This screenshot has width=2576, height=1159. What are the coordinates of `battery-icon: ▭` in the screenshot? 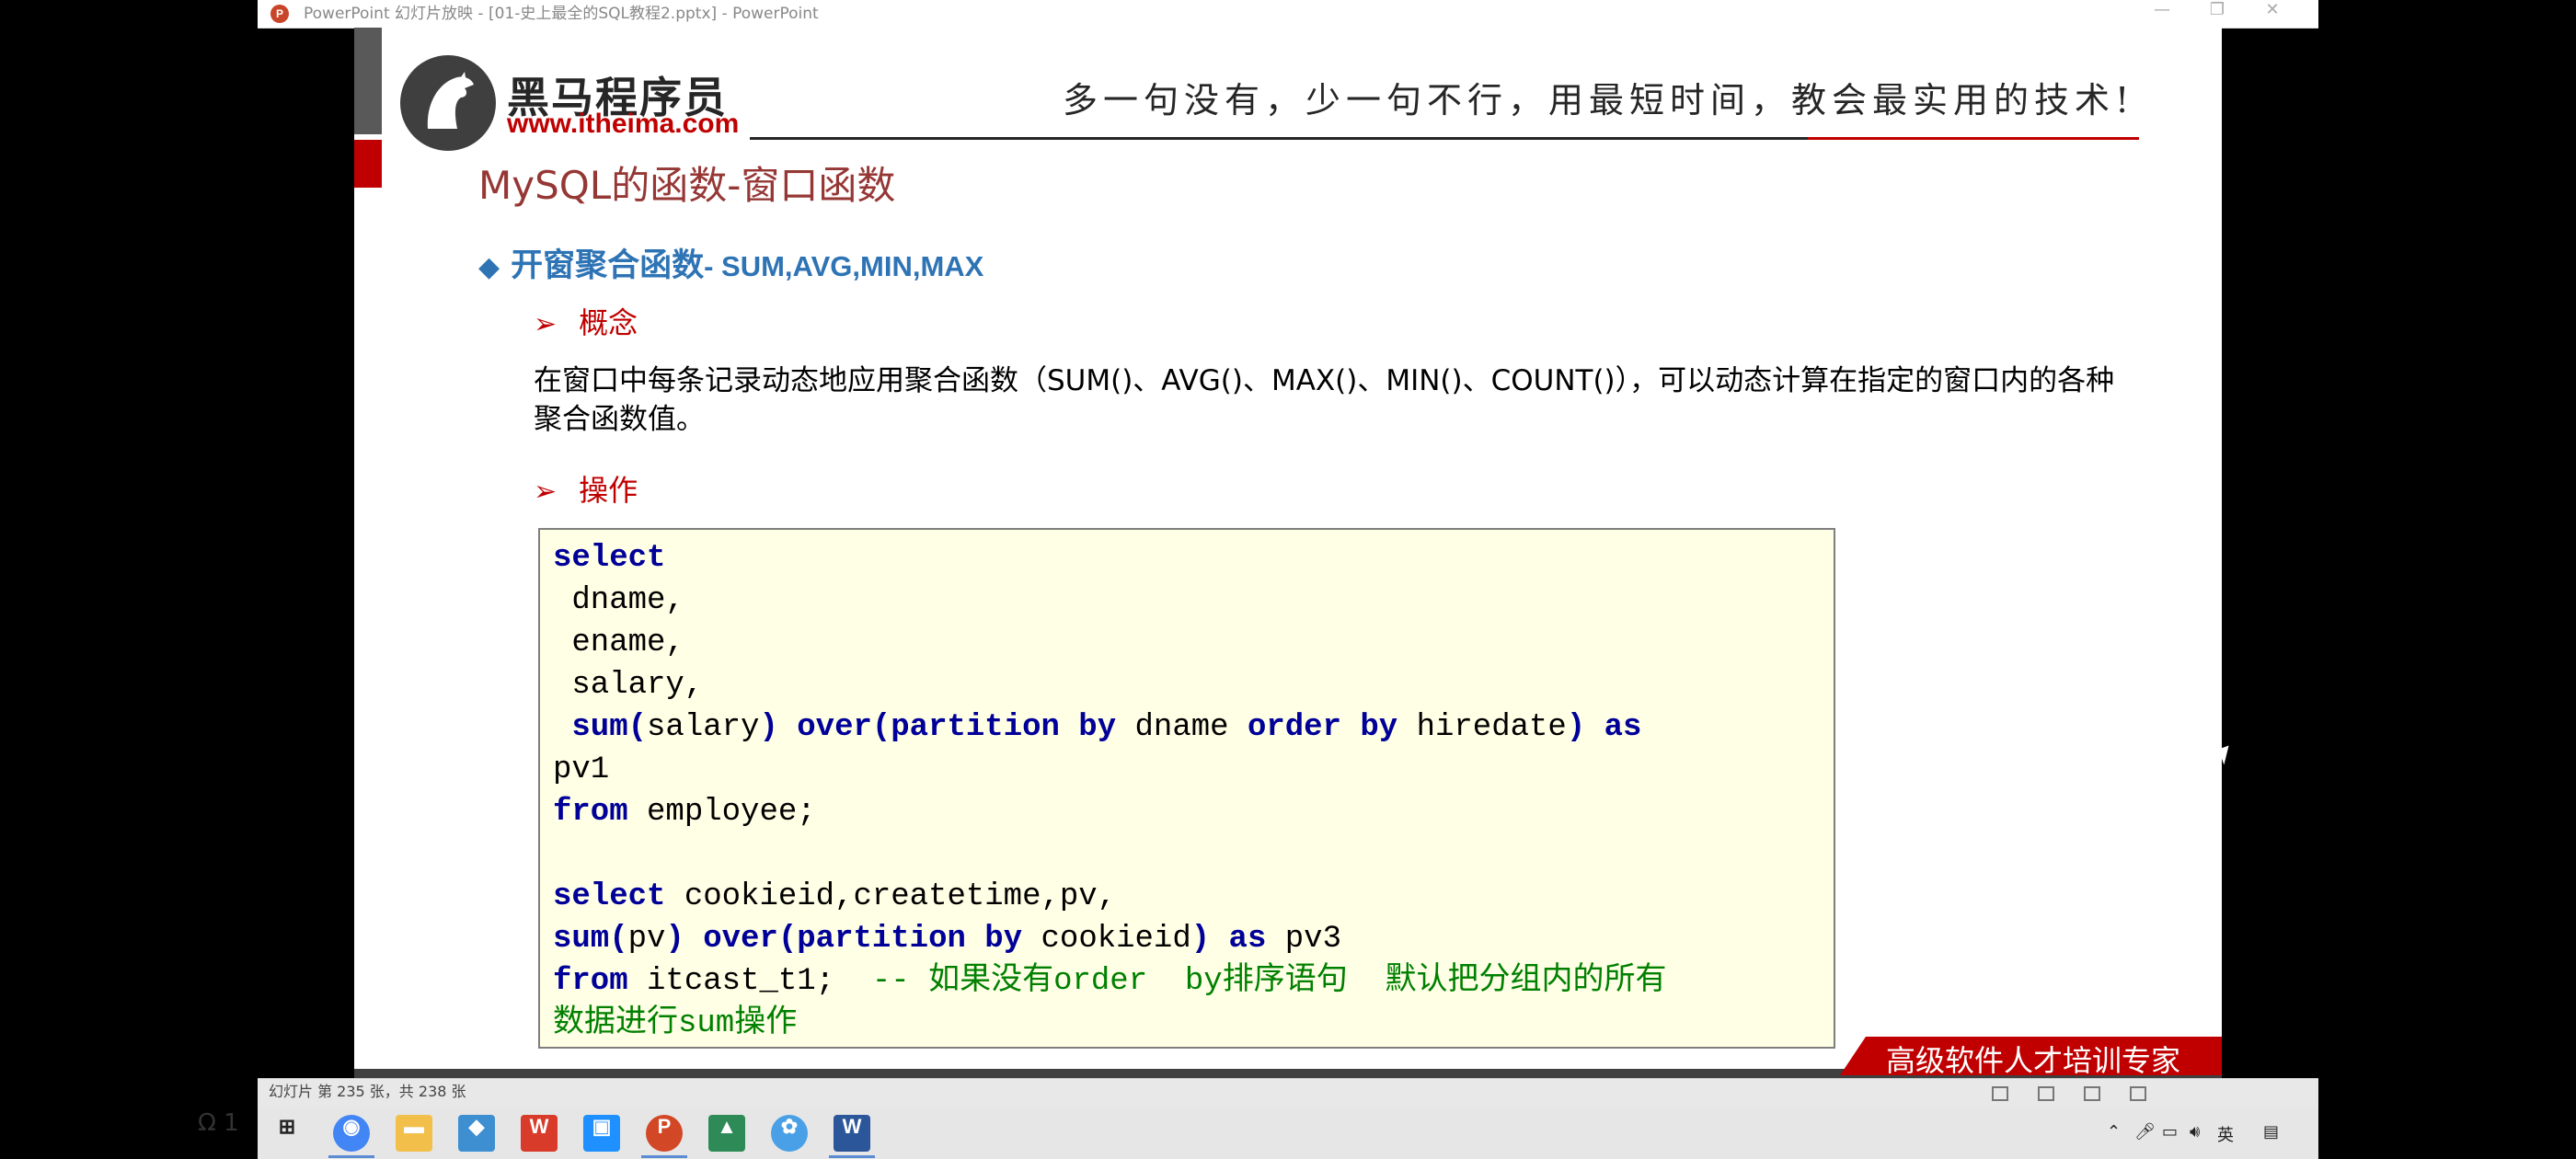 It's located at (2170, 1132).